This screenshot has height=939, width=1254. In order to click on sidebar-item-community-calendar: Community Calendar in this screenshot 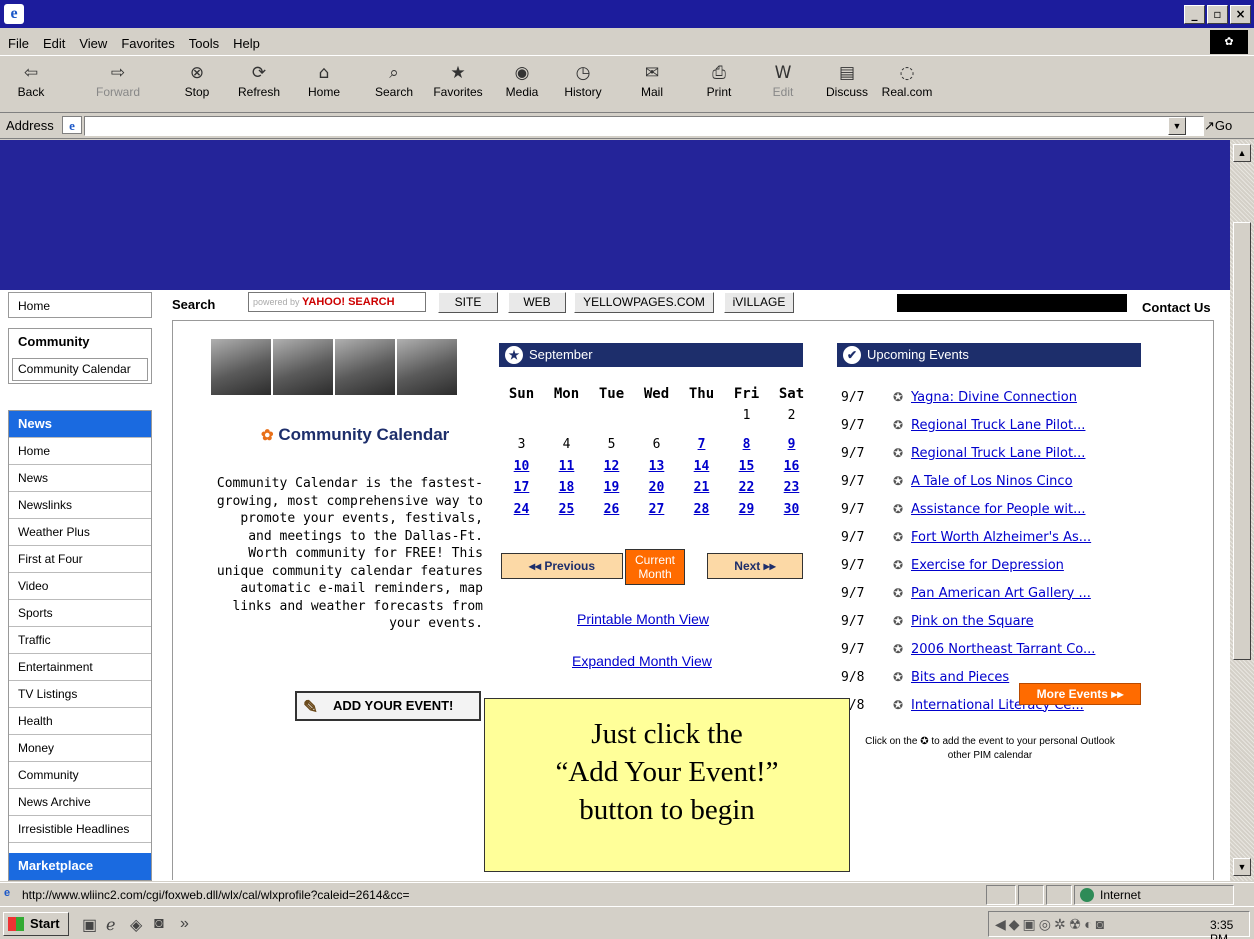, I will do `click(80, 369)`.